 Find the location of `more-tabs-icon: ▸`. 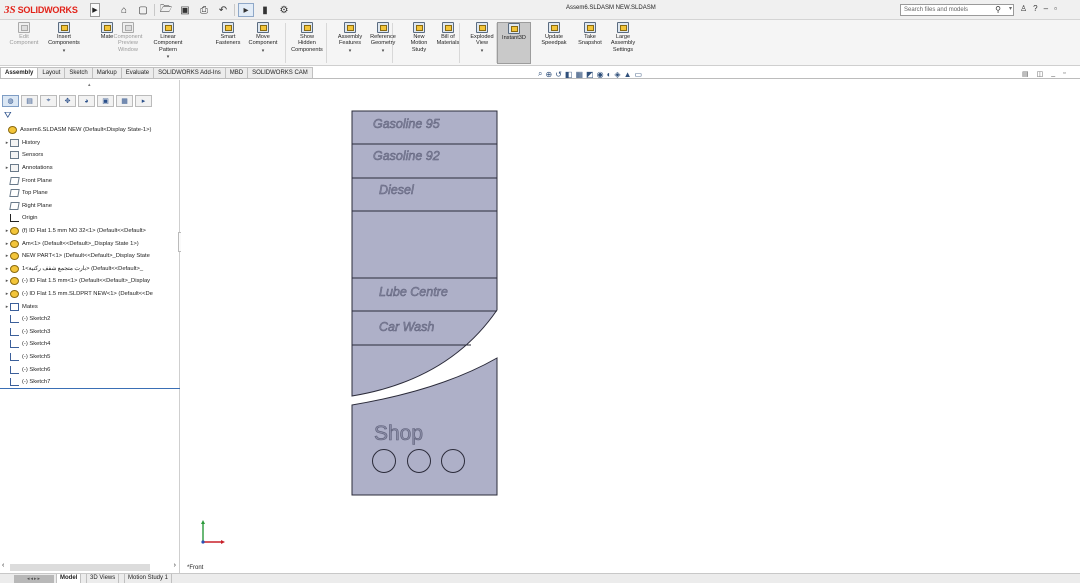

more-tabs-icon: ▸ is located at coordinates (143, 101).